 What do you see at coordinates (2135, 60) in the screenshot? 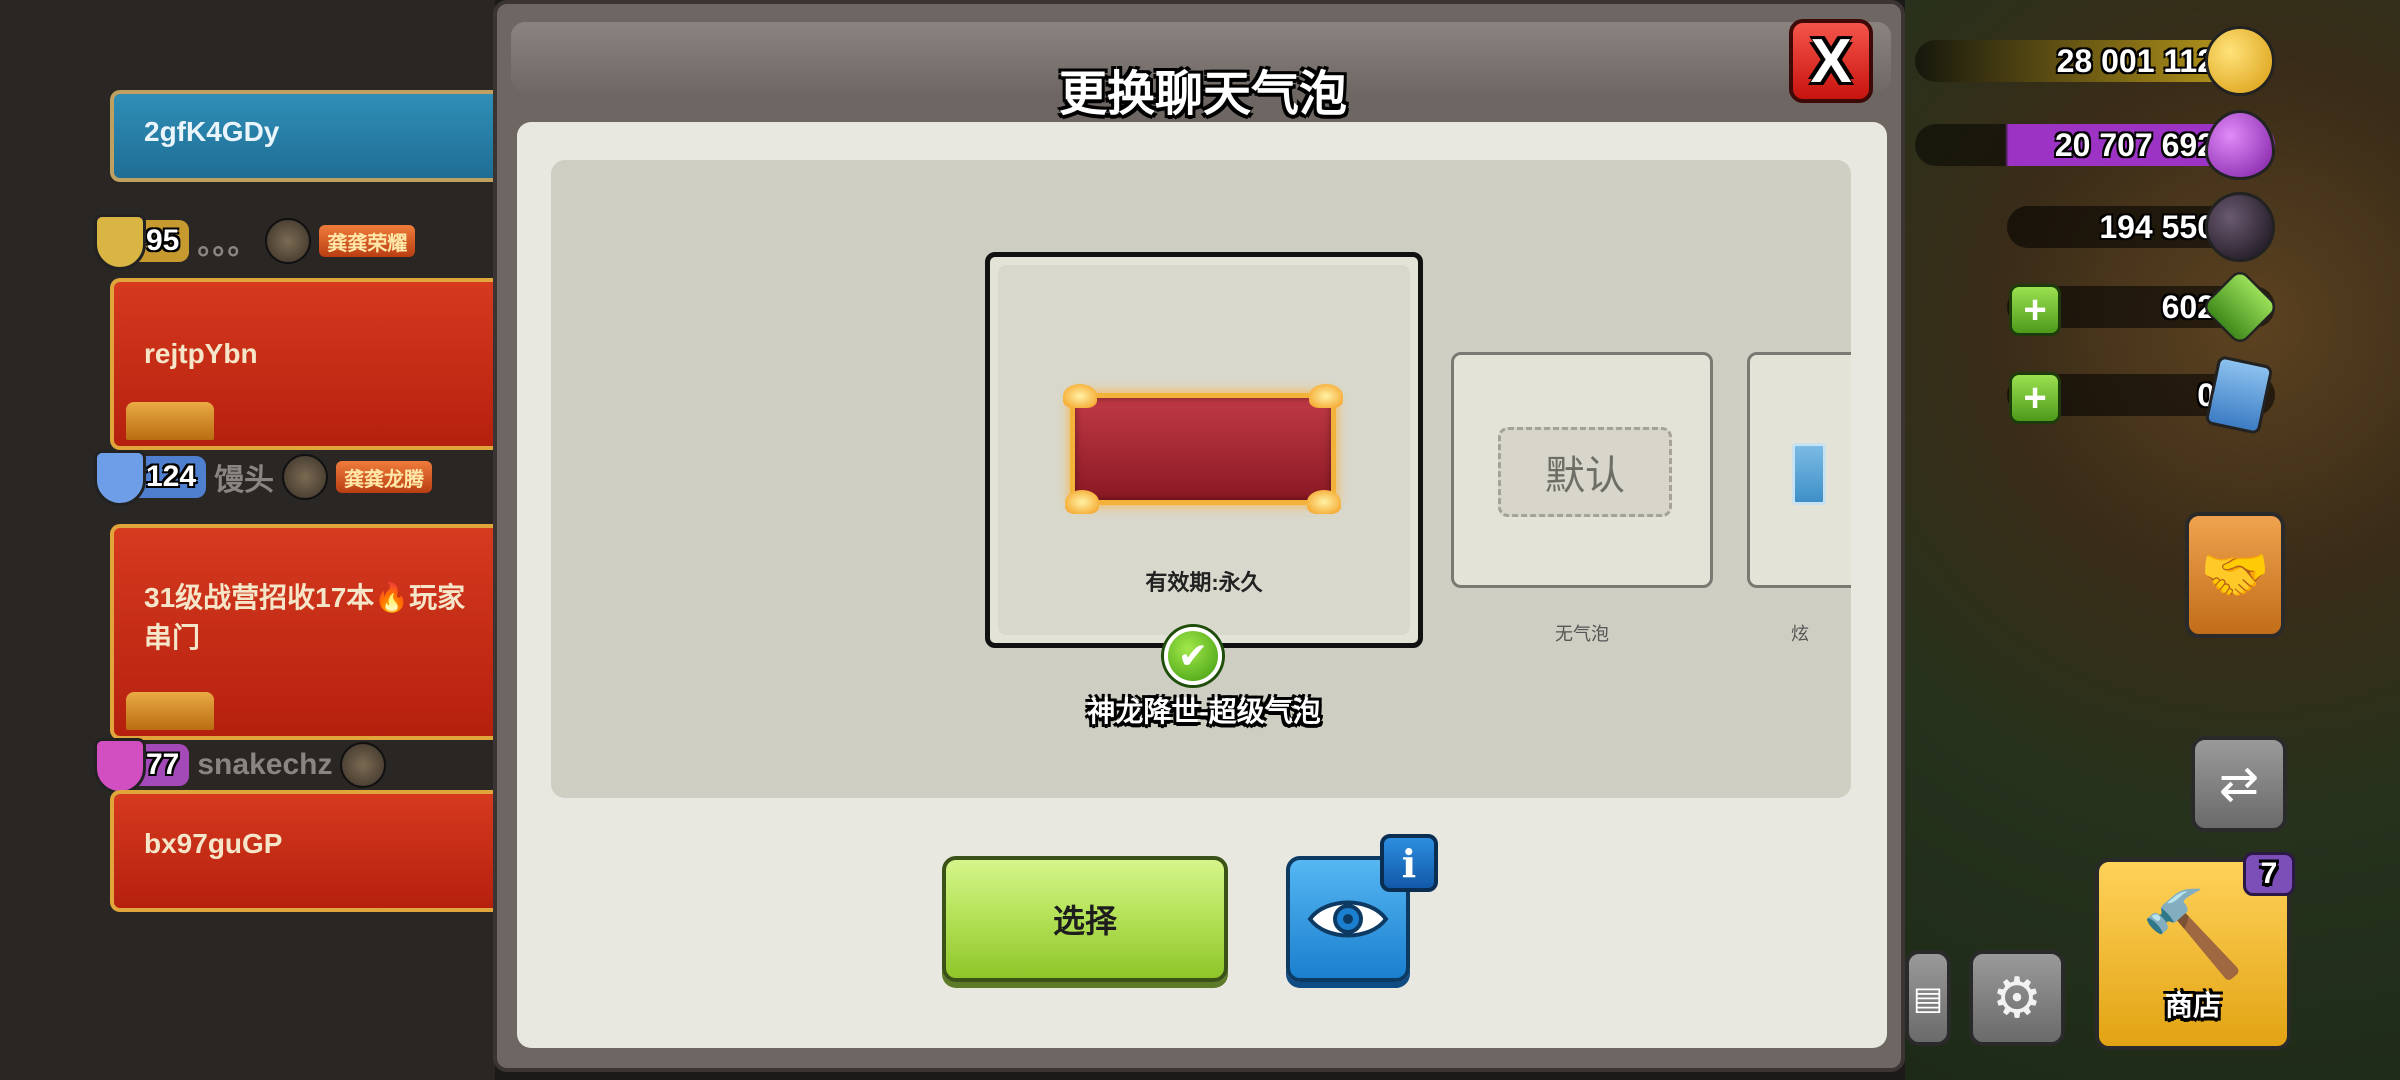
I see `gold-amount: 28 001 112` at bounding box center [2135, 60].